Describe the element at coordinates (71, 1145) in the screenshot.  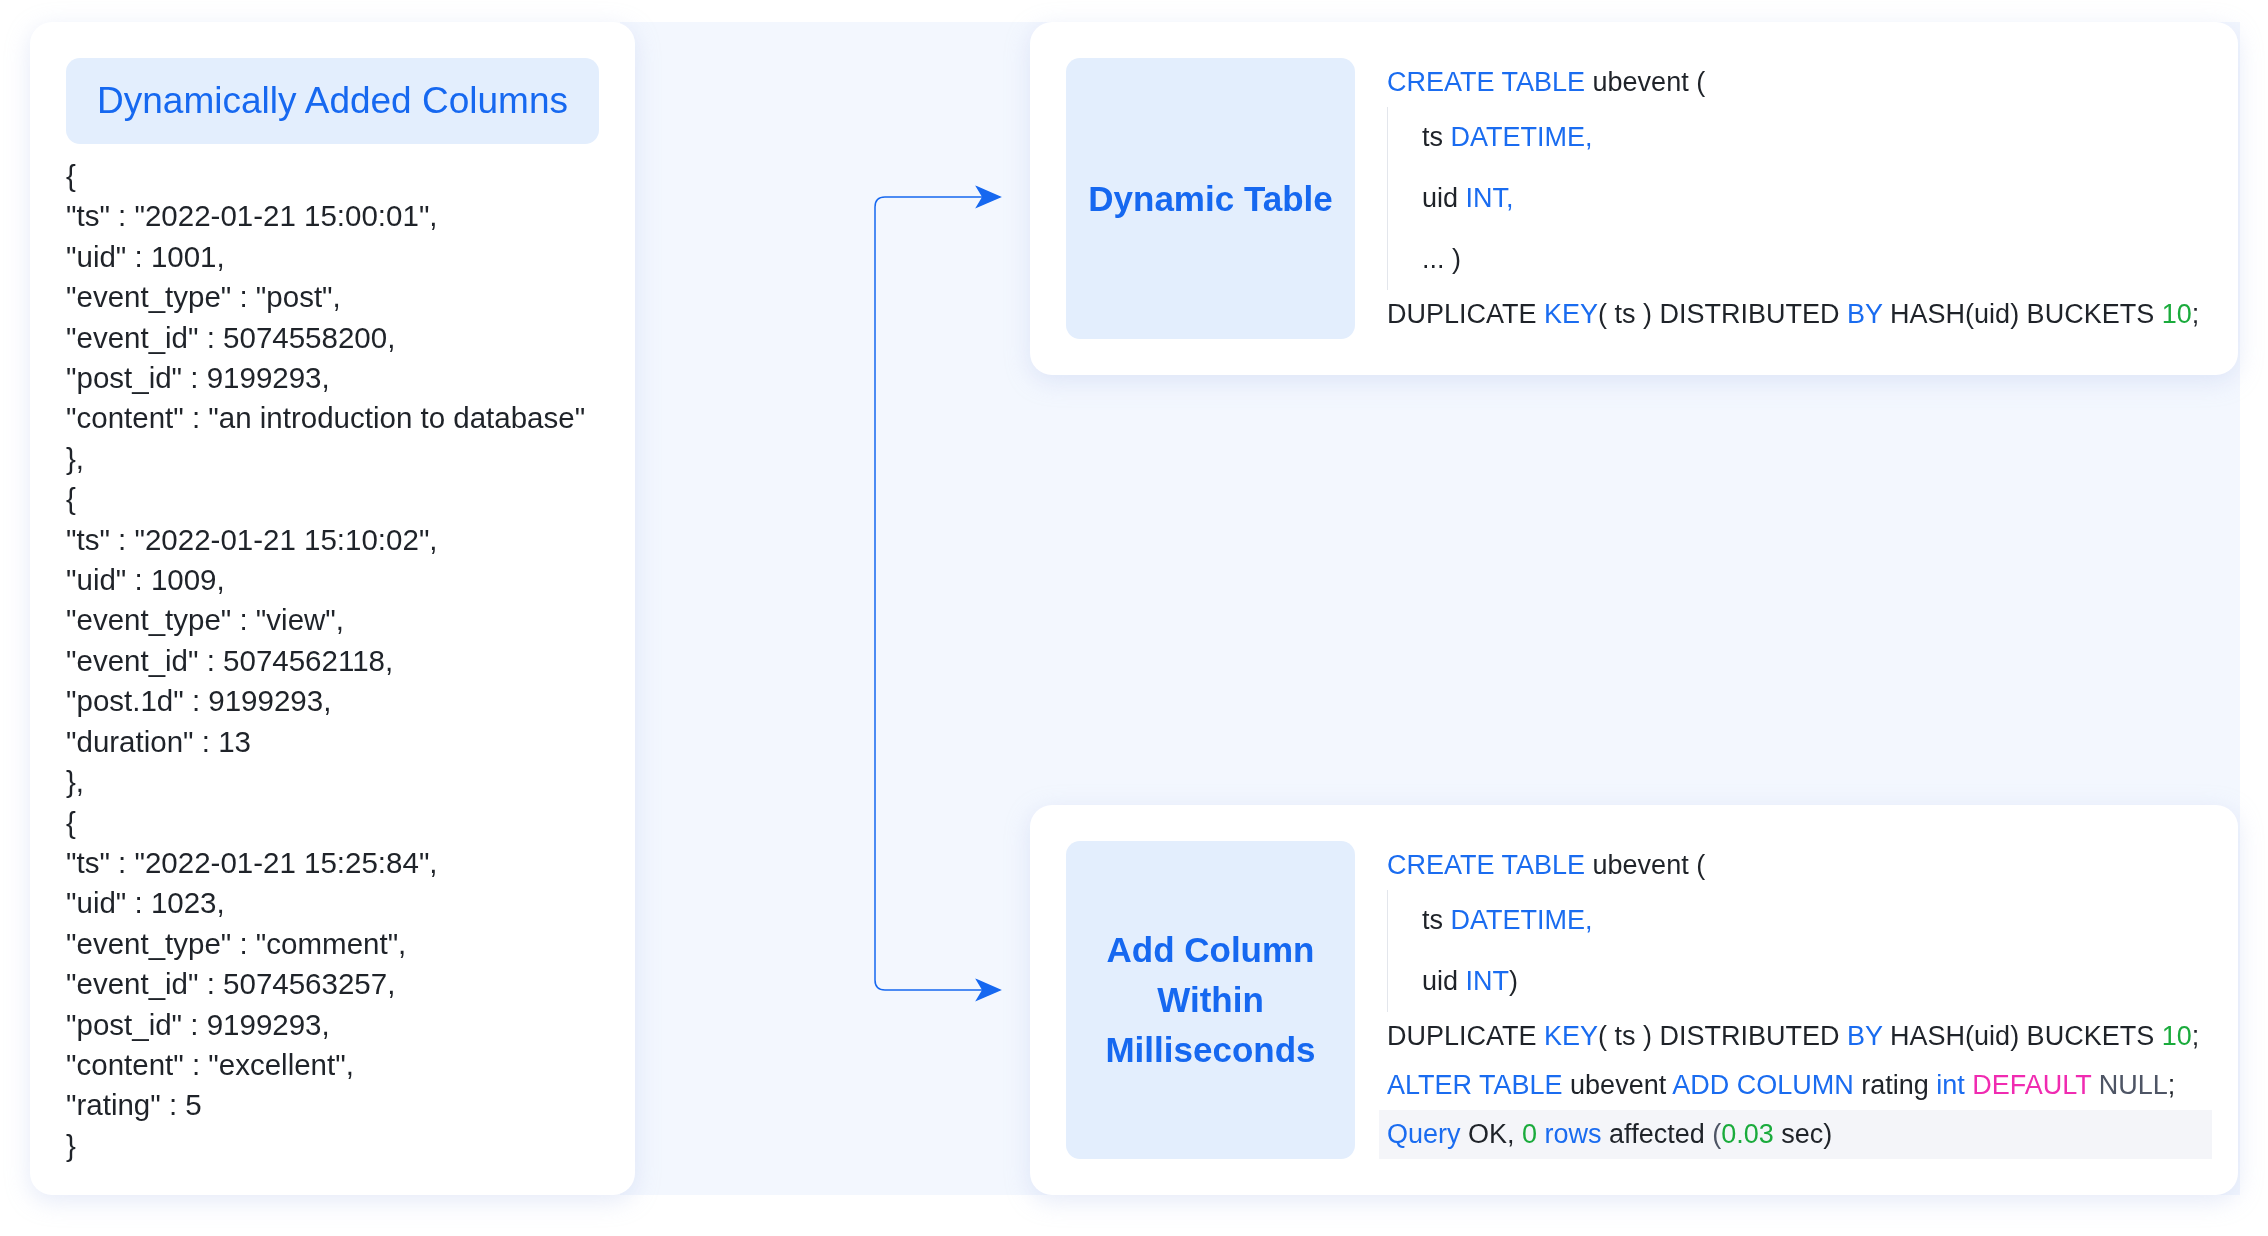
I see `json-line: }` at that location.